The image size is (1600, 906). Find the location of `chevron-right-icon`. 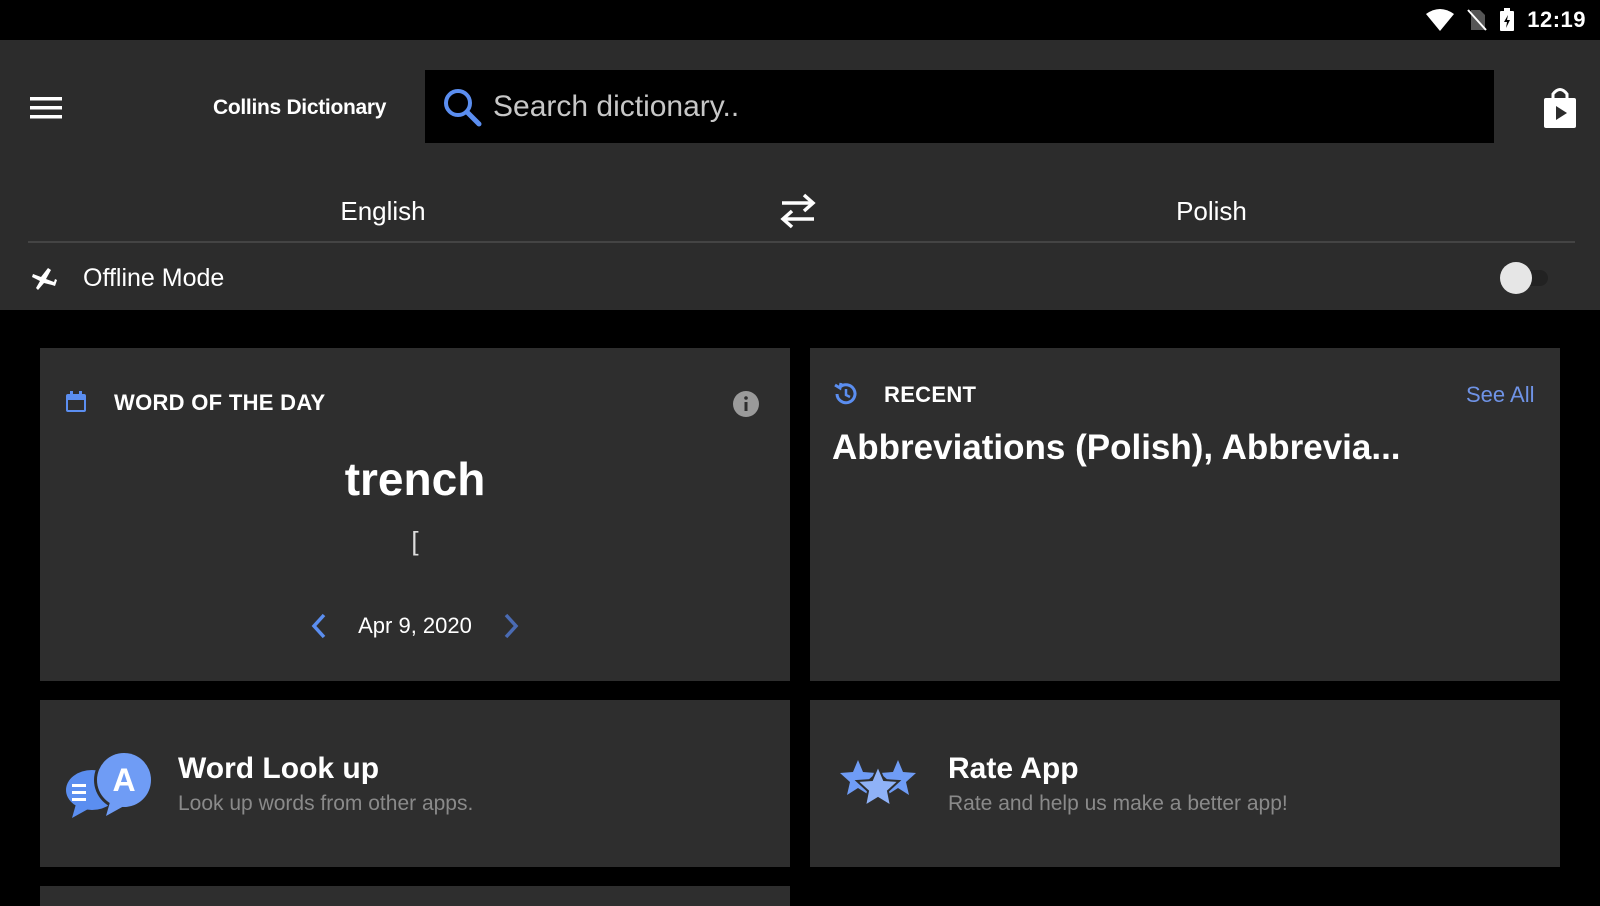

chevron-right-icon is located at coordinates (511, 626).